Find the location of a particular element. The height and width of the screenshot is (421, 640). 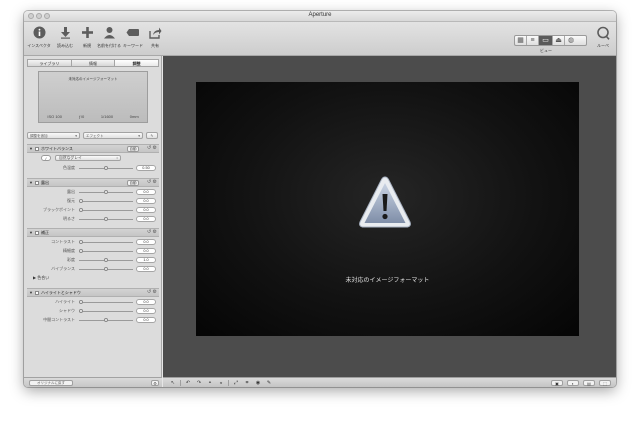

highlights-shadows-title: ハイライトとシャドウ is located at coordinates (61, 292).